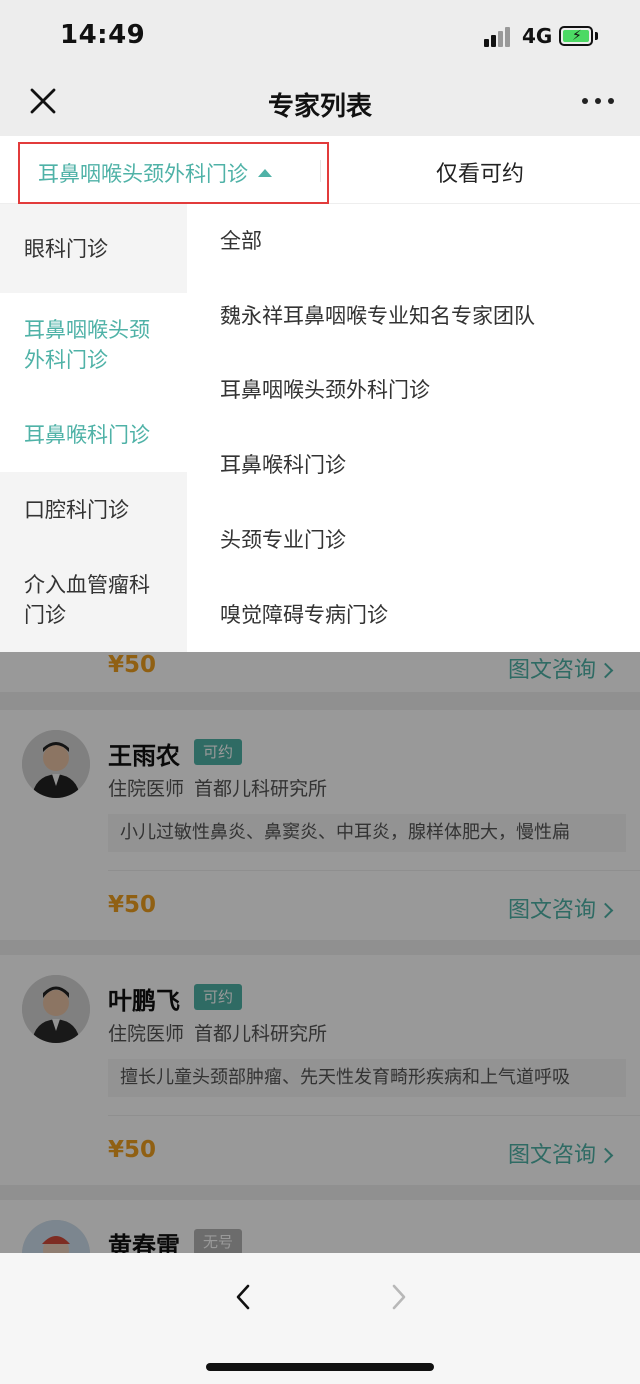 This screenshot has width=640, height=1384. Describe the element at coordinates (76, 509) in the screenshot. I see `department-item-label: 口腔科门诊` at that location.